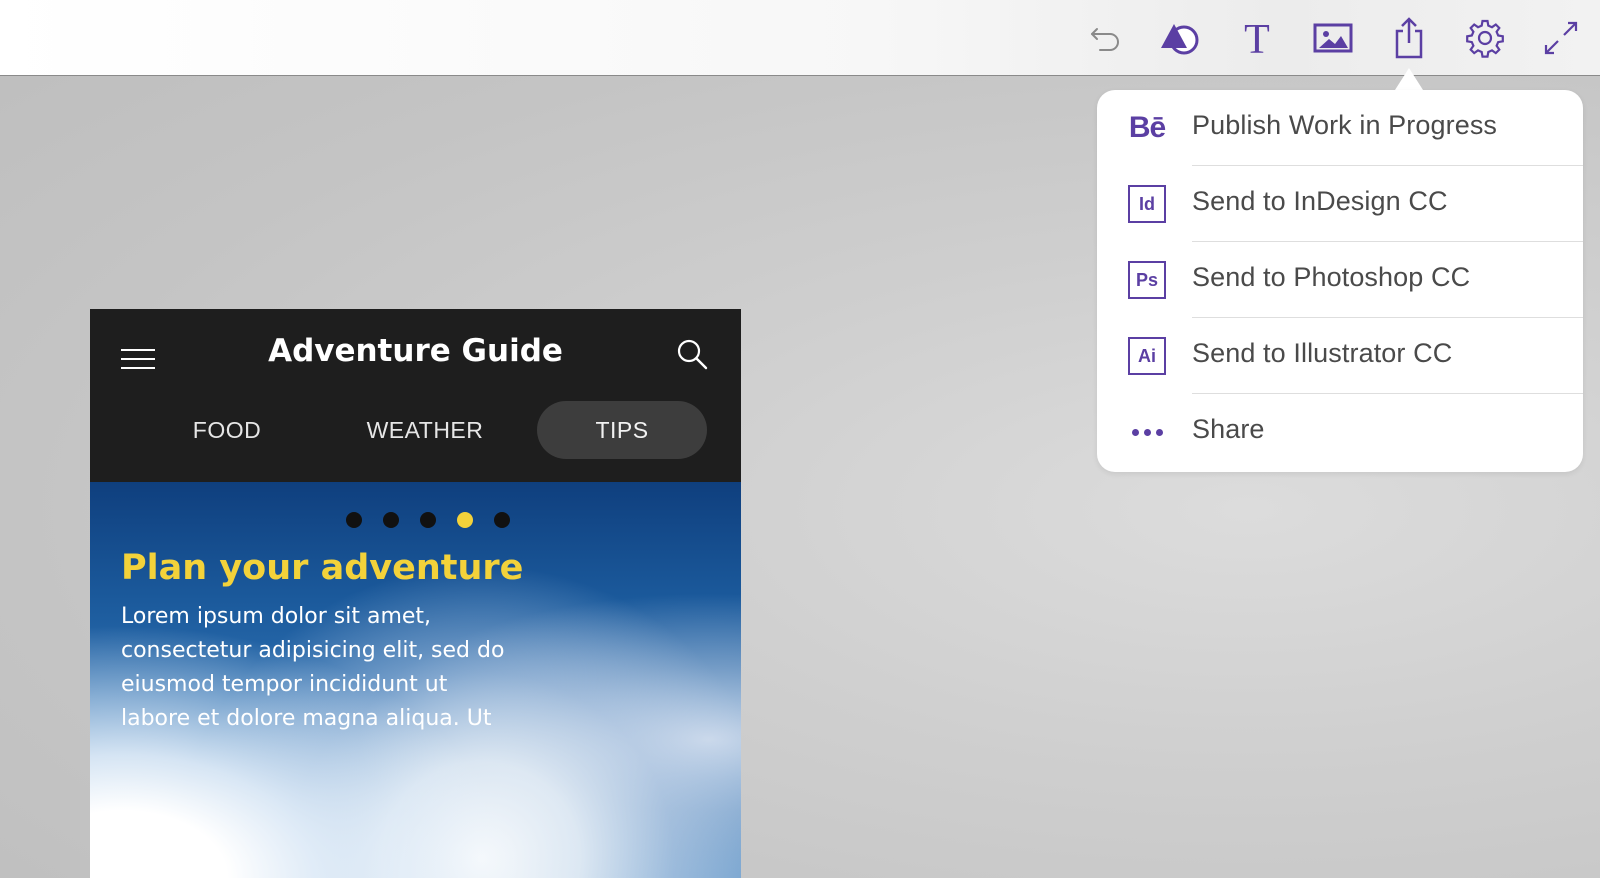  Describe the element at coordinates (1322, 353) in the screenshot. I see `menu-item-label: Send to Illustrator CC` at that location.